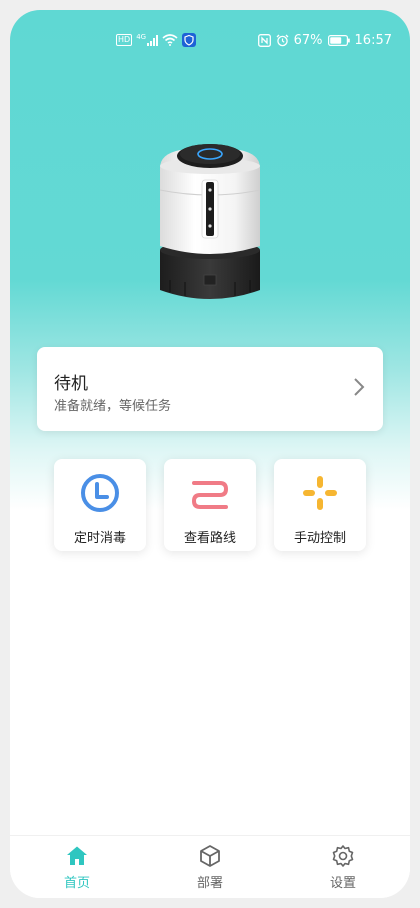 This screenshot has width=420, height=908. What do you see at coordinates (209, 538) in the screenshot?
I see `action-label: 查看路线` at bounding box center [209, 538].